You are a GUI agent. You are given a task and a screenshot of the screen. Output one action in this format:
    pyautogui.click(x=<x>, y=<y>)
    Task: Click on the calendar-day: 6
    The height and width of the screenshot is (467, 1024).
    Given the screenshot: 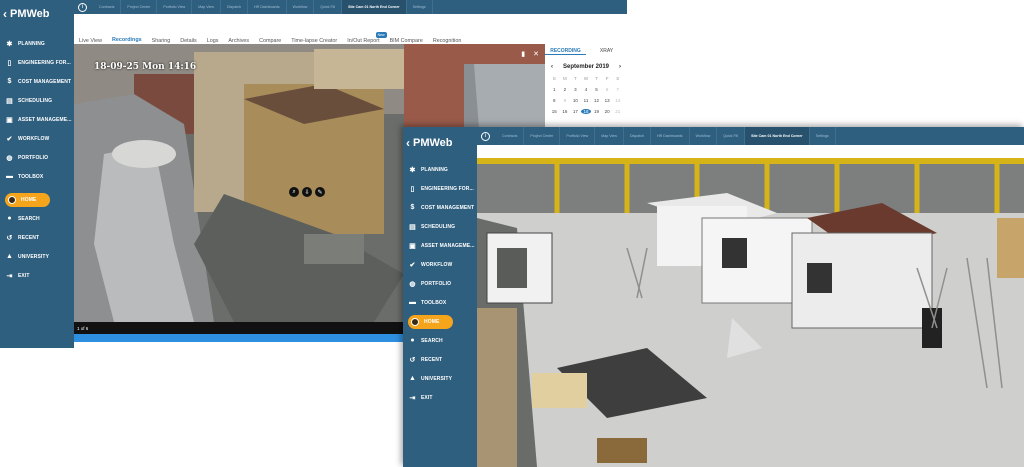 What is the action you would take?
    pyautogui.click(x=607, y=89)
    